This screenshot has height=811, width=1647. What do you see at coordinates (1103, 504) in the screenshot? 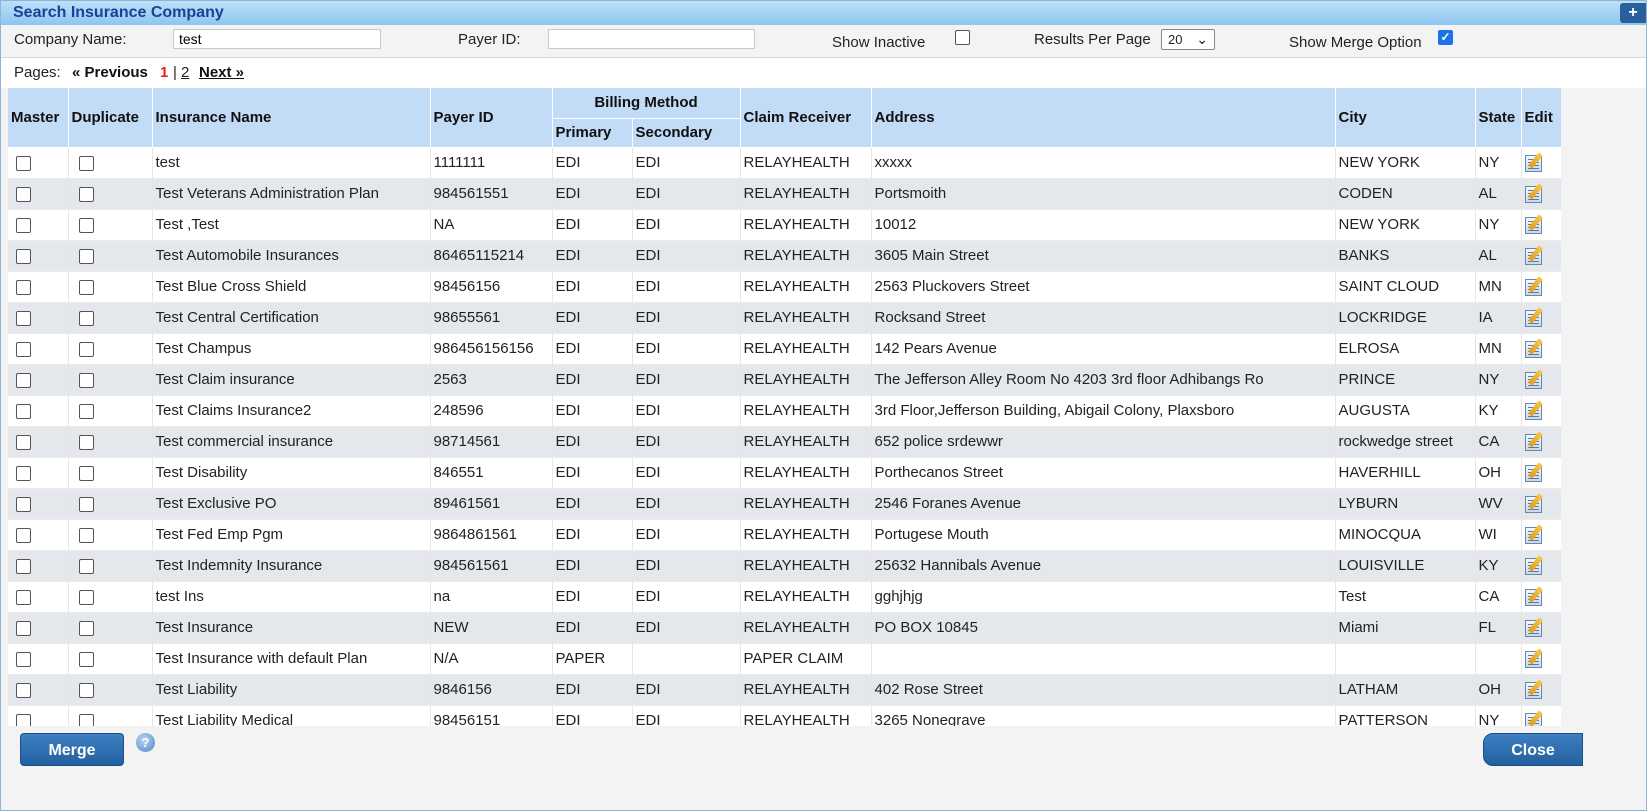
I see `address-cell: 2546 Foranes Avenue` at bounding box center [1103, 504].